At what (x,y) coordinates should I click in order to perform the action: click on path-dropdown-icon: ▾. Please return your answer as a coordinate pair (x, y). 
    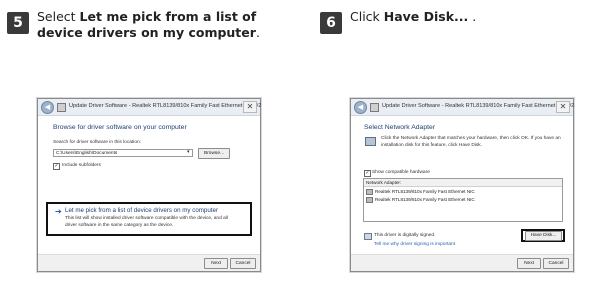
    Looking at the image, I should click on (188, 152).